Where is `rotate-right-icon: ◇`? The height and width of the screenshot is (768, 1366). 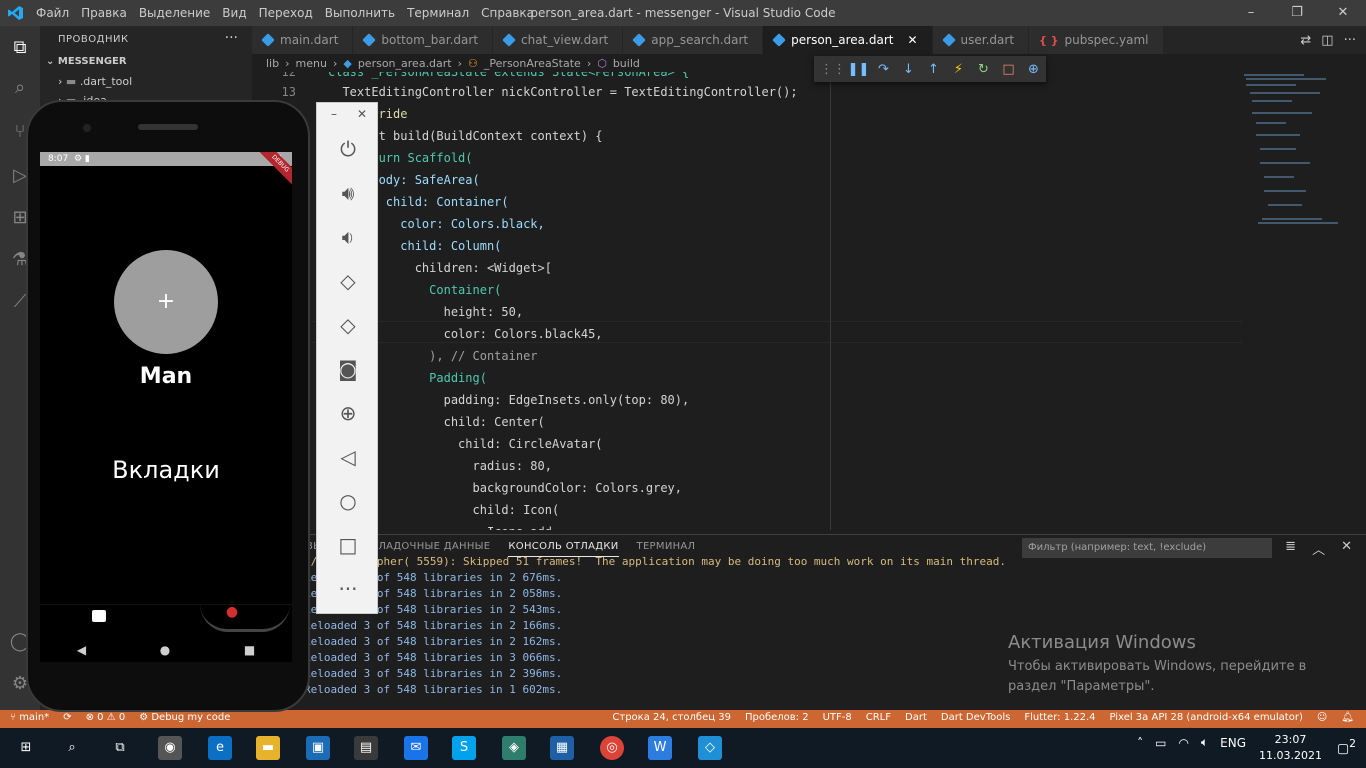 rotate-right-icon: ◇ is located at coordinates (348, 325).